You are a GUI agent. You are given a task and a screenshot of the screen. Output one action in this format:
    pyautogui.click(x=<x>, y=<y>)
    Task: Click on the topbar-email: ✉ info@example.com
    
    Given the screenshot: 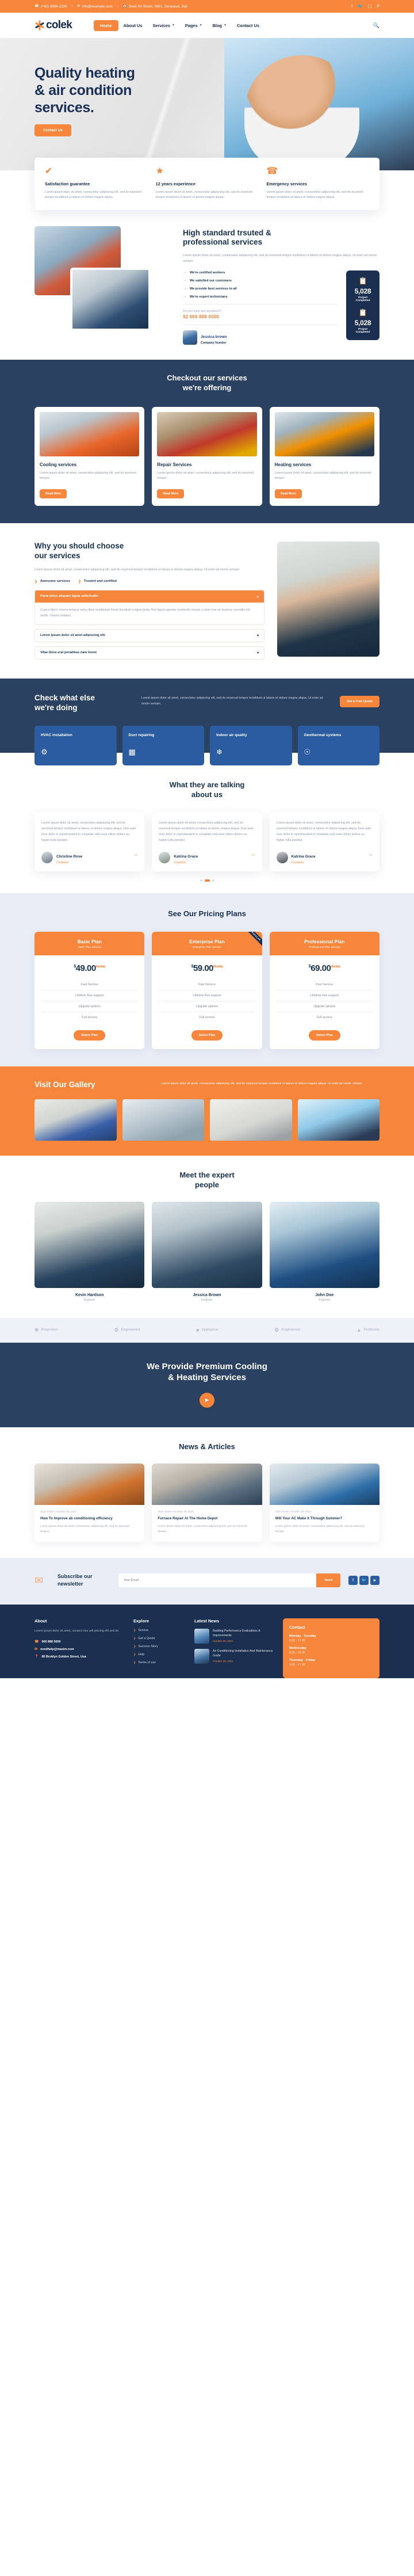 What is the action you would take?
    pyautogui.click(x=95, y=6)
    